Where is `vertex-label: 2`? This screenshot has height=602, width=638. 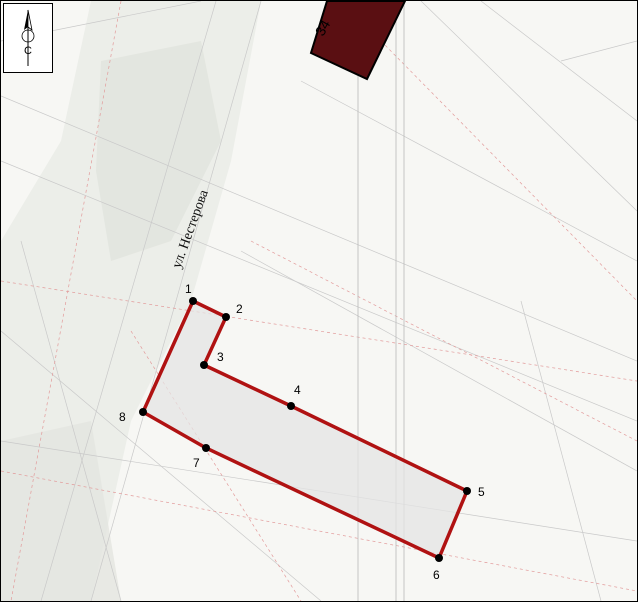 vertex-label: 2 is located at coordinates (239, 309).